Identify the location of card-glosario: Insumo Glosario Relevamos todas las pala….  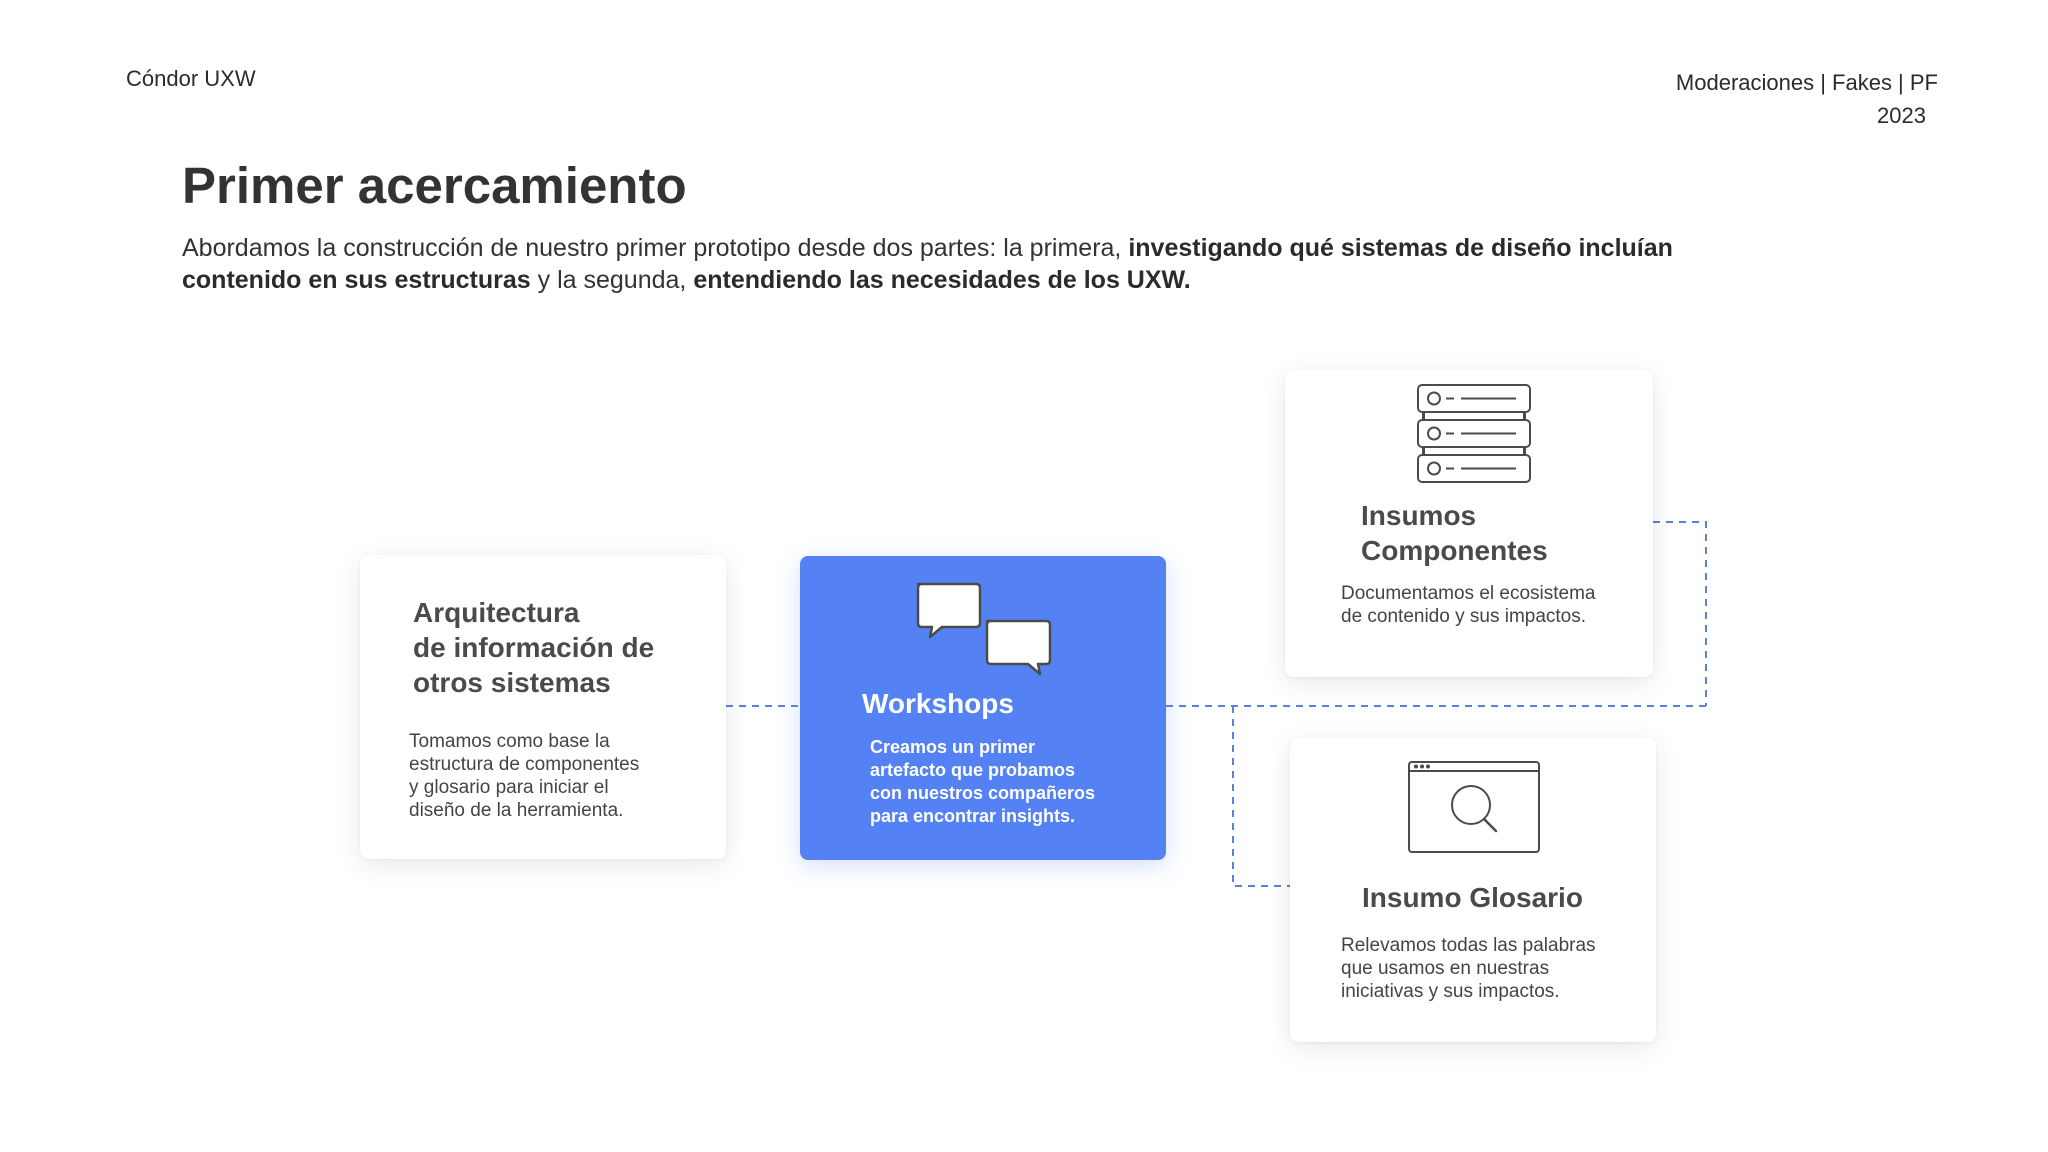
(1473, 890).